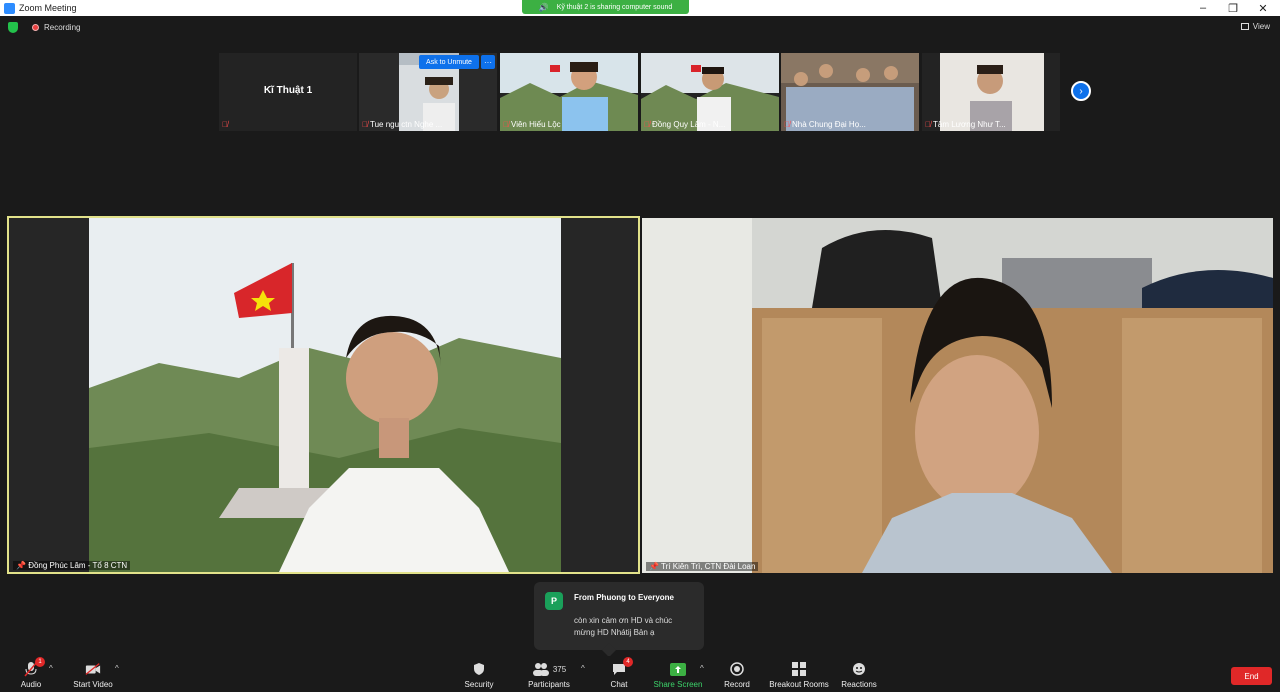 This screenshot has height=692, width=1280. I want to click on security-shield-icon, so click(479, 669).